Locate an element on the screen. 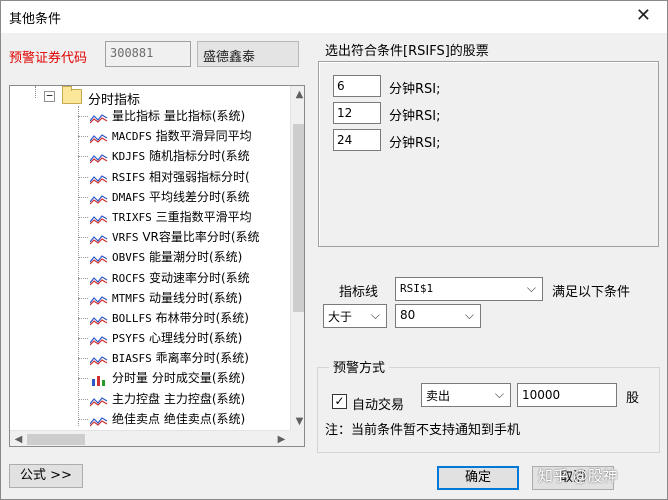  formula-button: 公式 >> is located at coordinates (46, 476).